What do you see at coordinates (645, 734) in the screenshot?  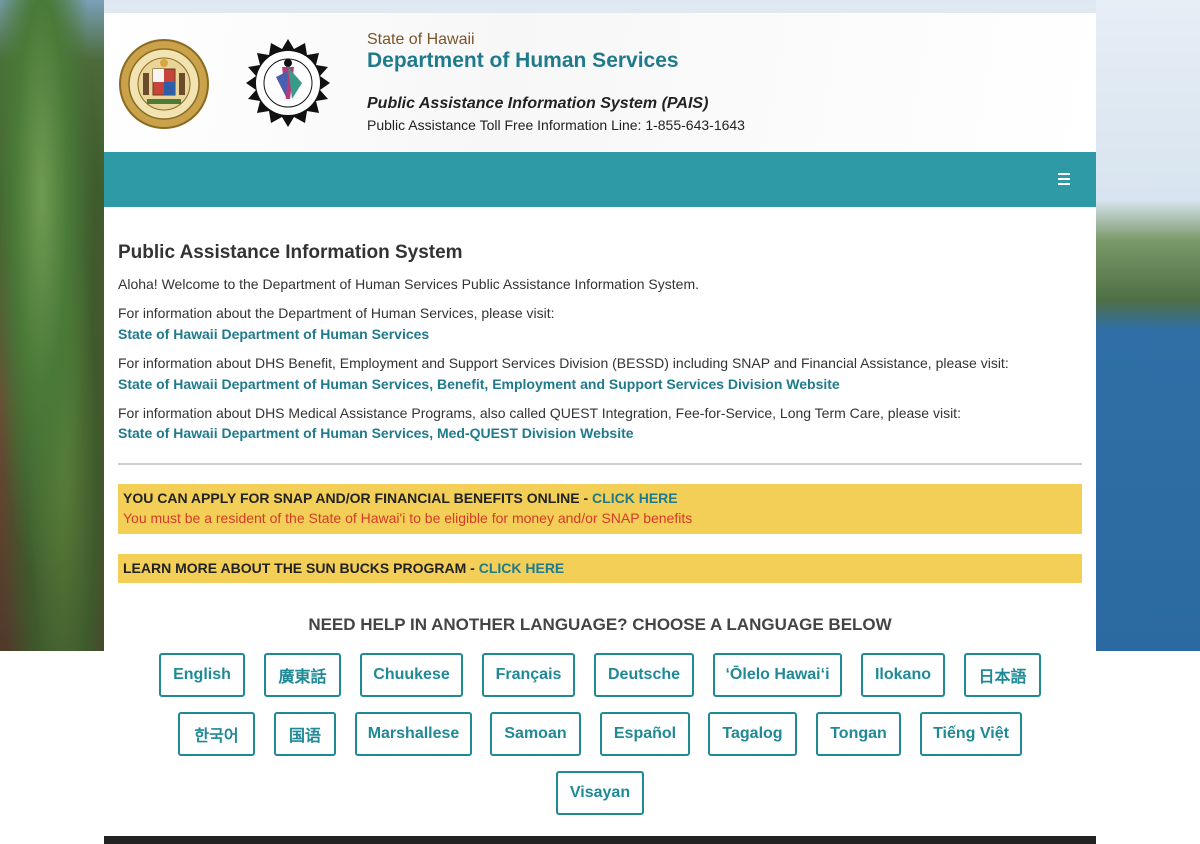 I see `language-button-spanish: Español` at bounding box center [645, 734].